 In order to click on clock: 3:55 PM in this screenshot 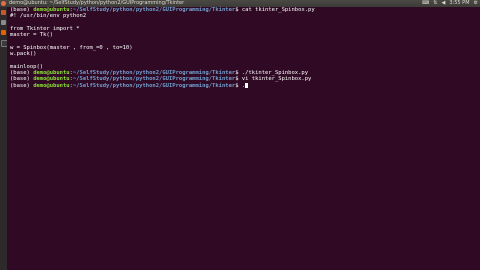, I will do `click(459, 3)`.